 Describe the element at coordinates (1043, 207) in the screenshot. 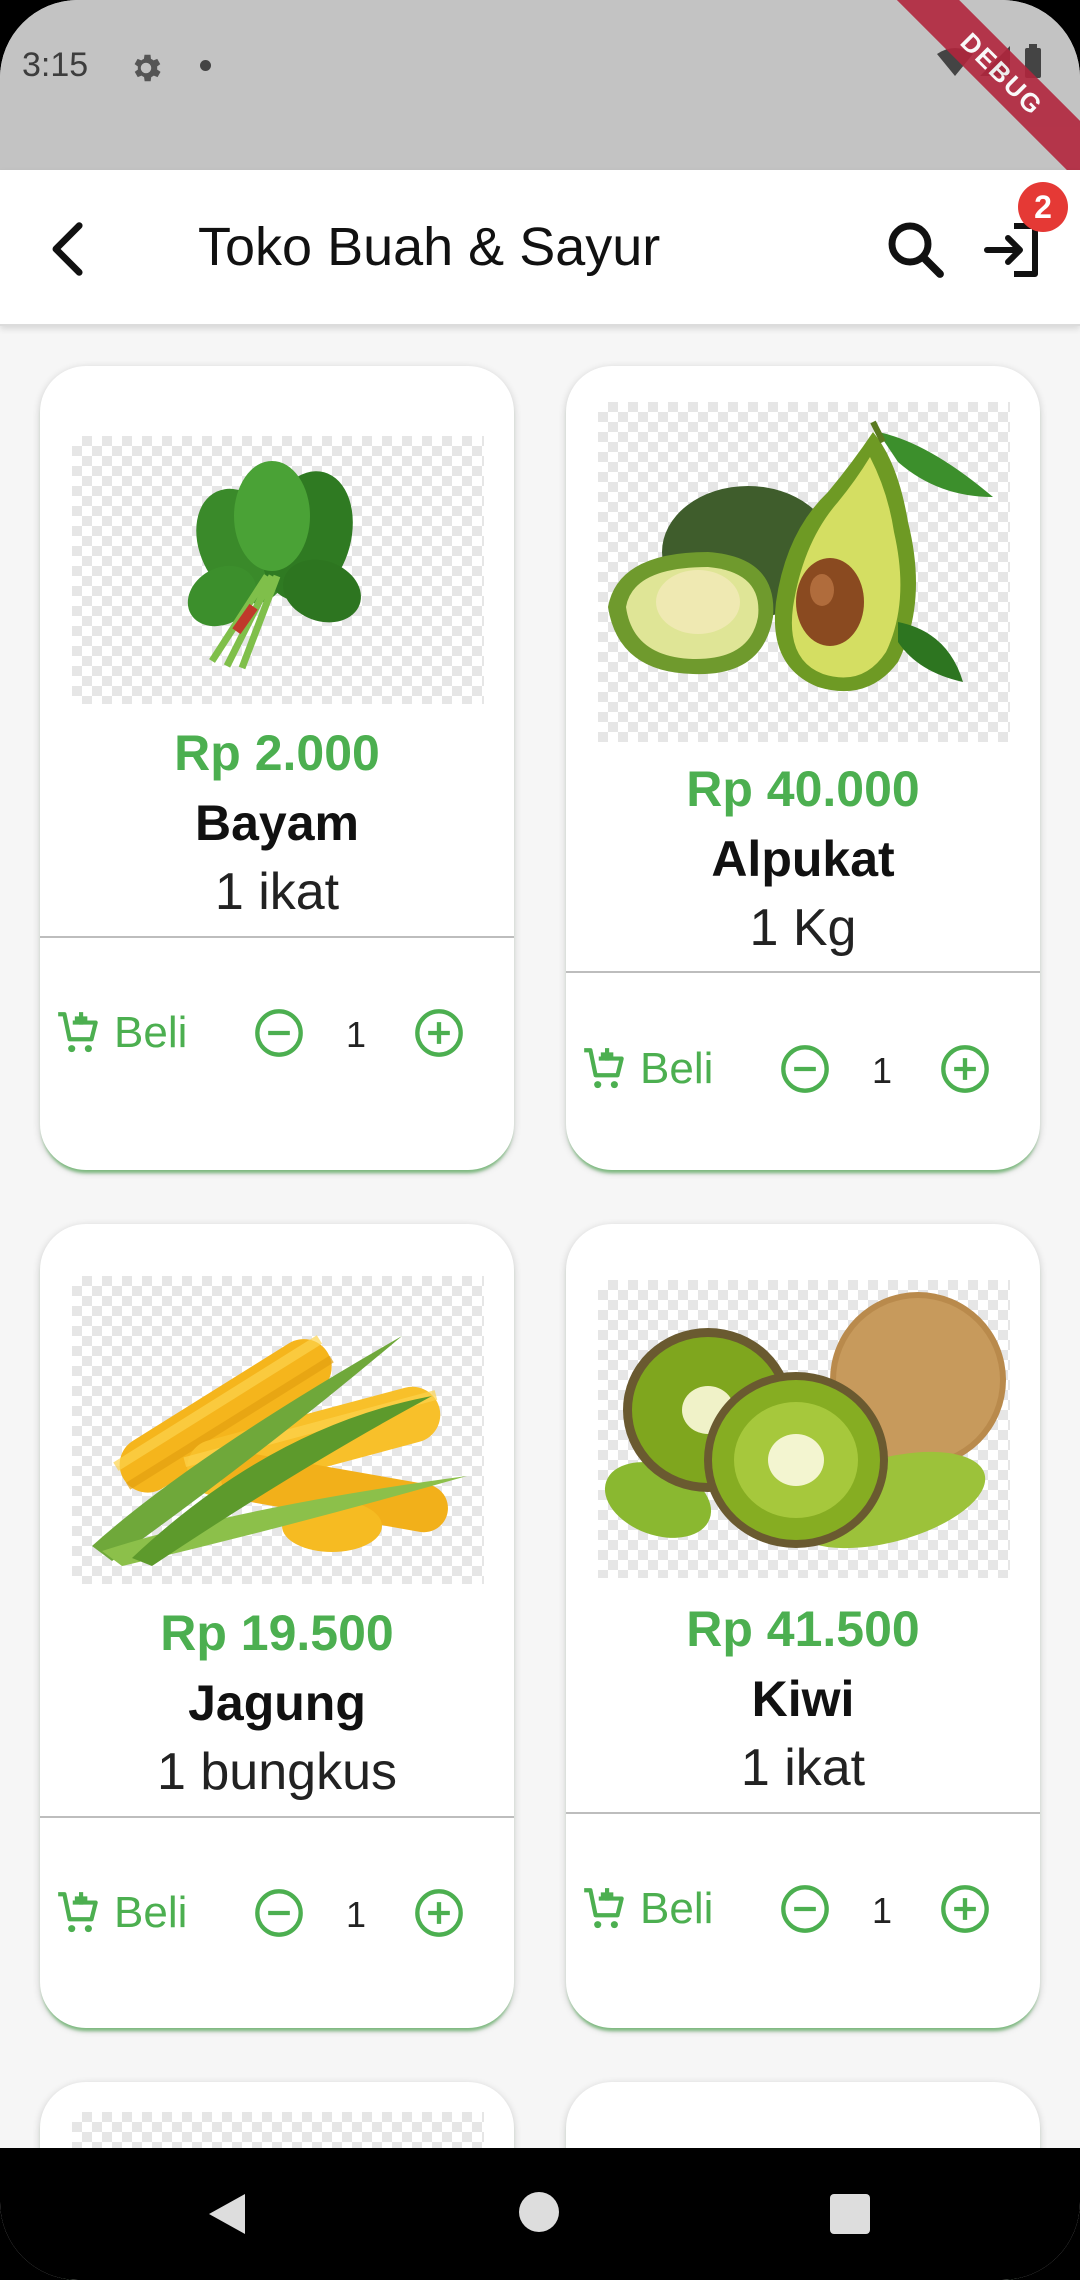

I see `cart-count-badge: 2` at that location.